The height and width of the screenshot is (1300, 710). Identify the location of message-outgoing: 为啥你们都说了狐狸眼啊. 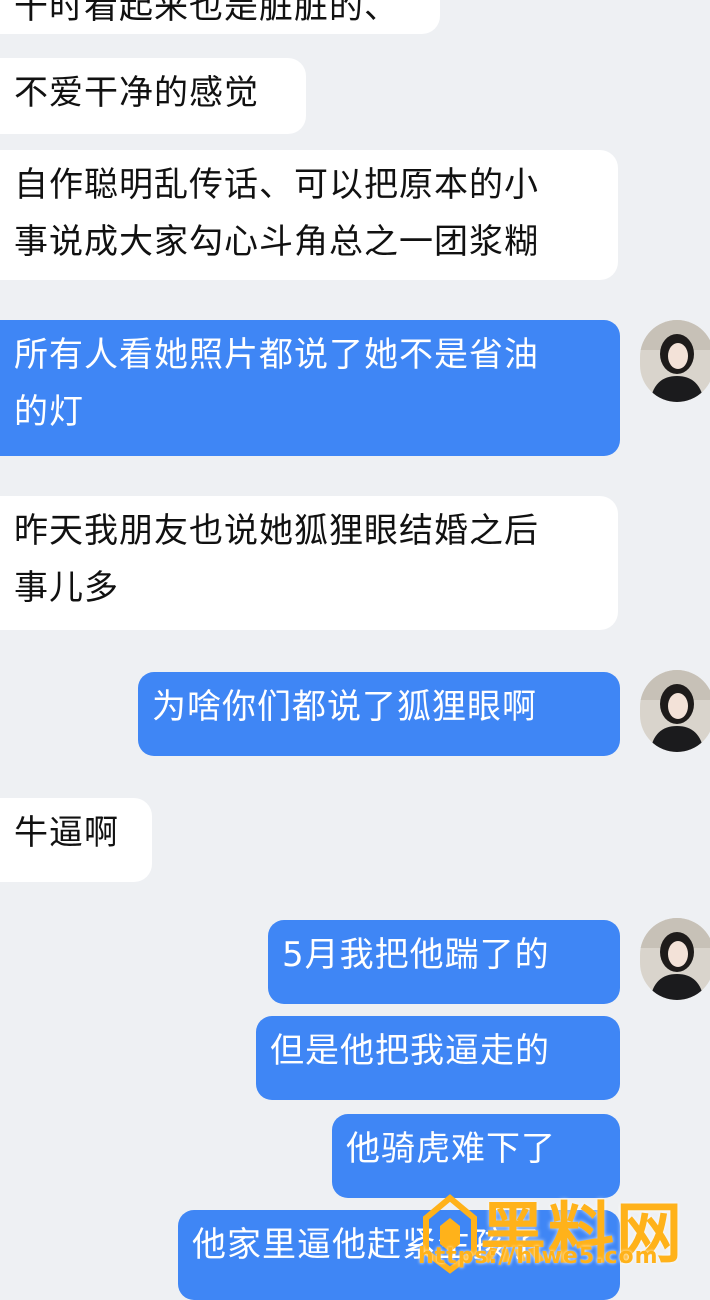
(379, 714).